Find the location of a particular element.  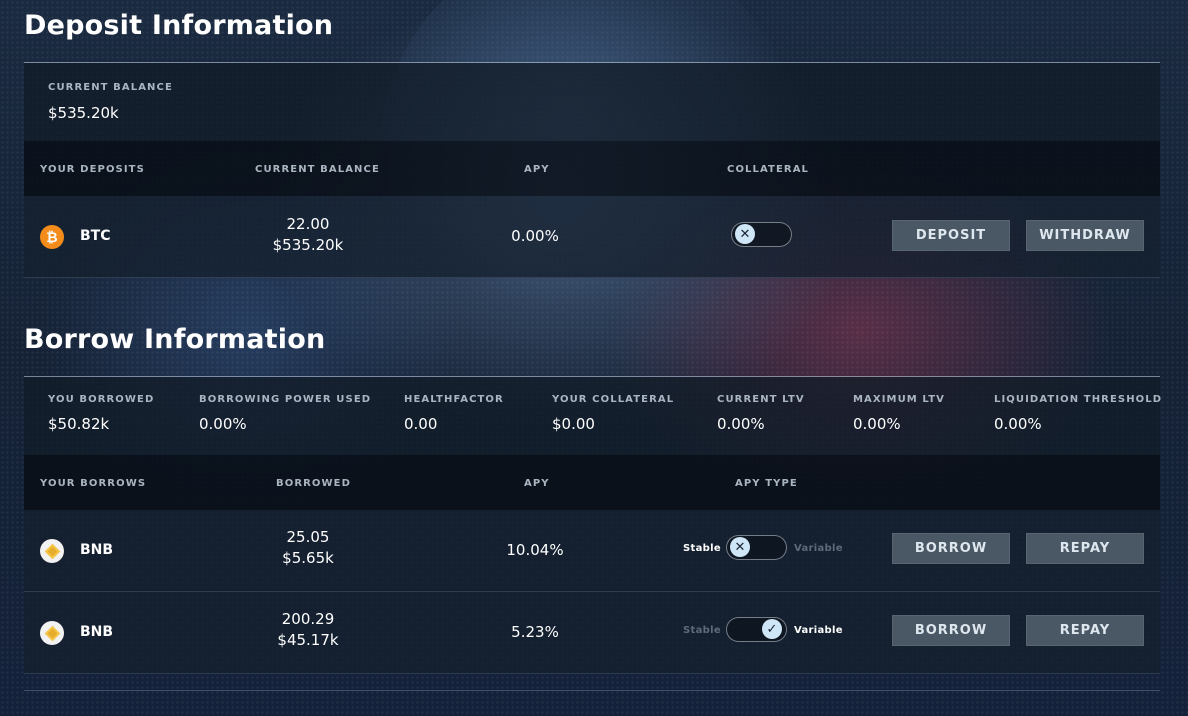

stat-current-ltv: CURRENT LTV 0.00% is located at coordinates (761, 413).